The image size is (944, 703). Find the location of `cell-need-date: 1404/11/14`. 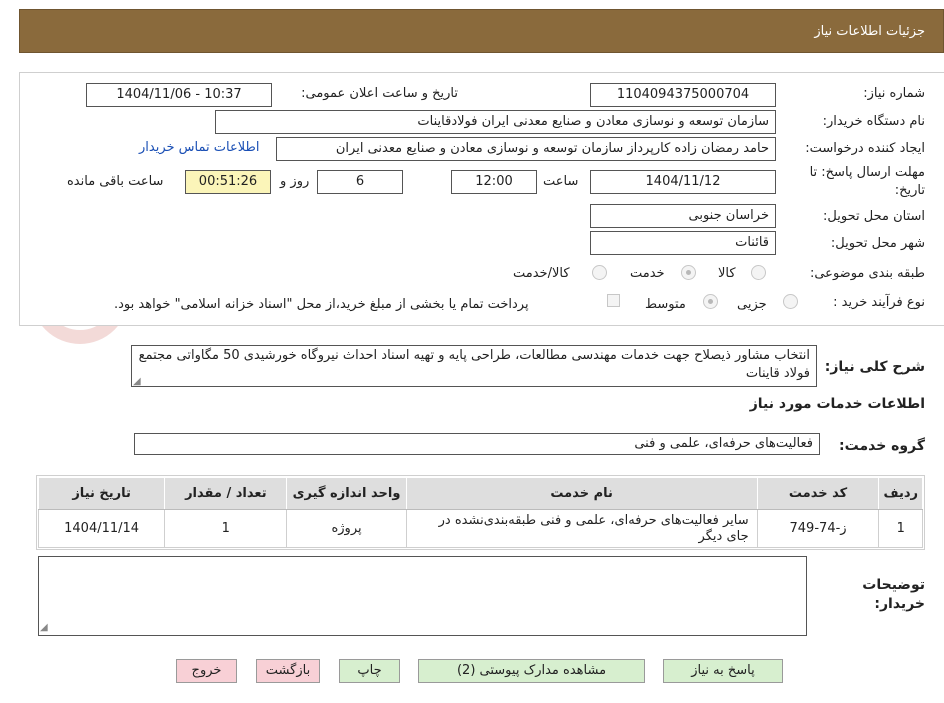

cell-need-date: 1404/11/14 is located at coordinates (101, 528).